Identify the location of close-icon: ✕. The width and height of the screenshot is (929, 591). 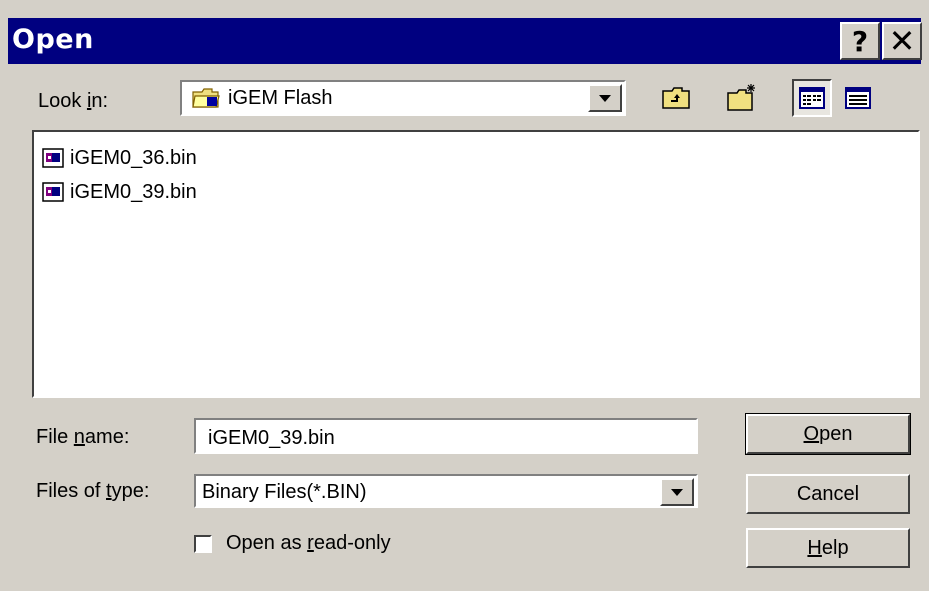
(902, 41).